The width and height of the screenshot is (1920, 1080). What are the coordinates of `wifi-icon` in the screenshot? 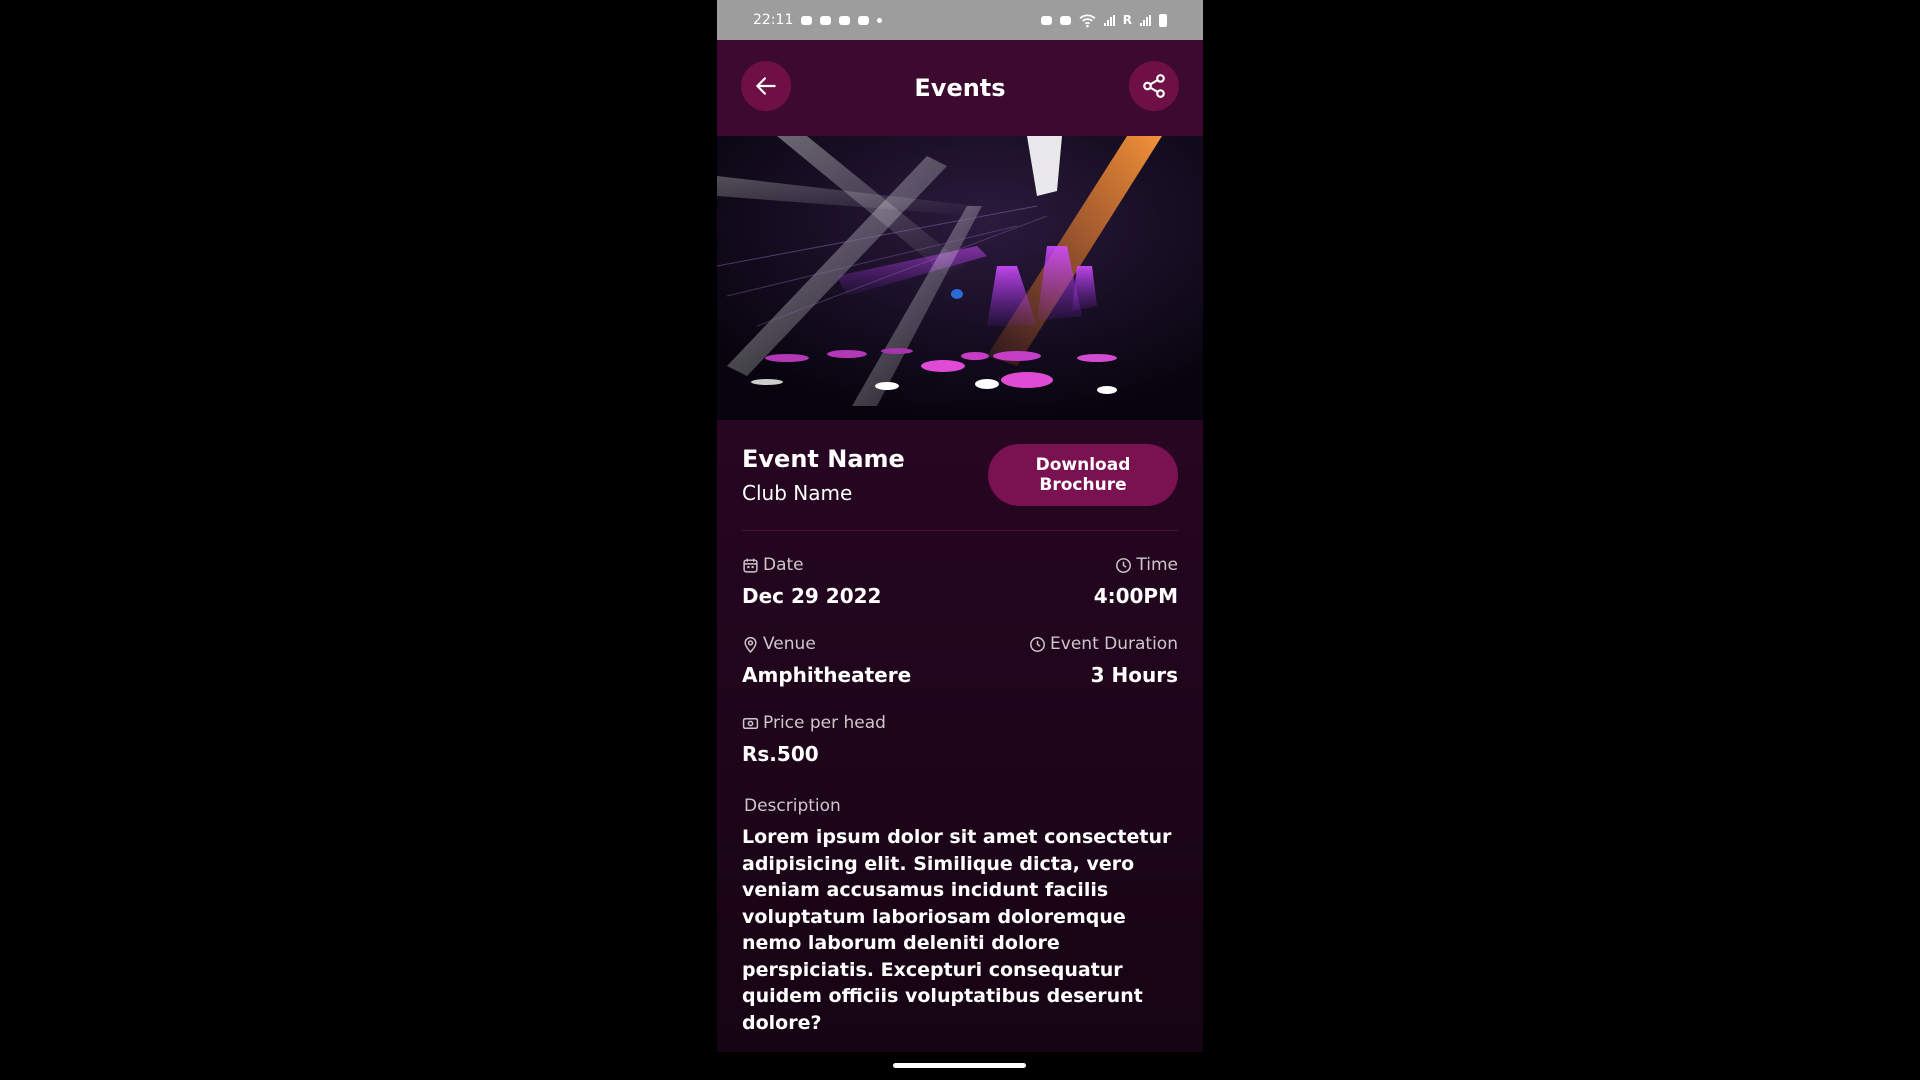 It's located at (1087, 20).